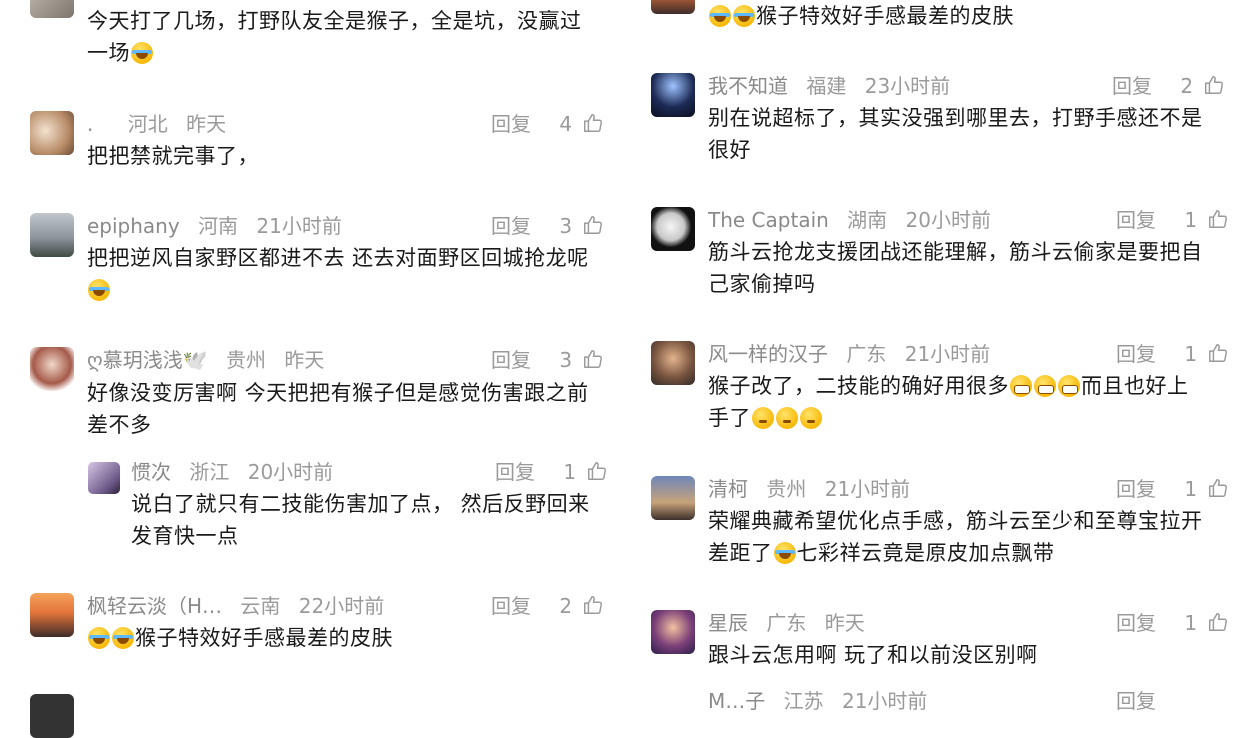 This screenshot has height=738, width=1242. Describe the element at coordinates (866, 354) in the screenshot. I see `location: 广东` at that location.